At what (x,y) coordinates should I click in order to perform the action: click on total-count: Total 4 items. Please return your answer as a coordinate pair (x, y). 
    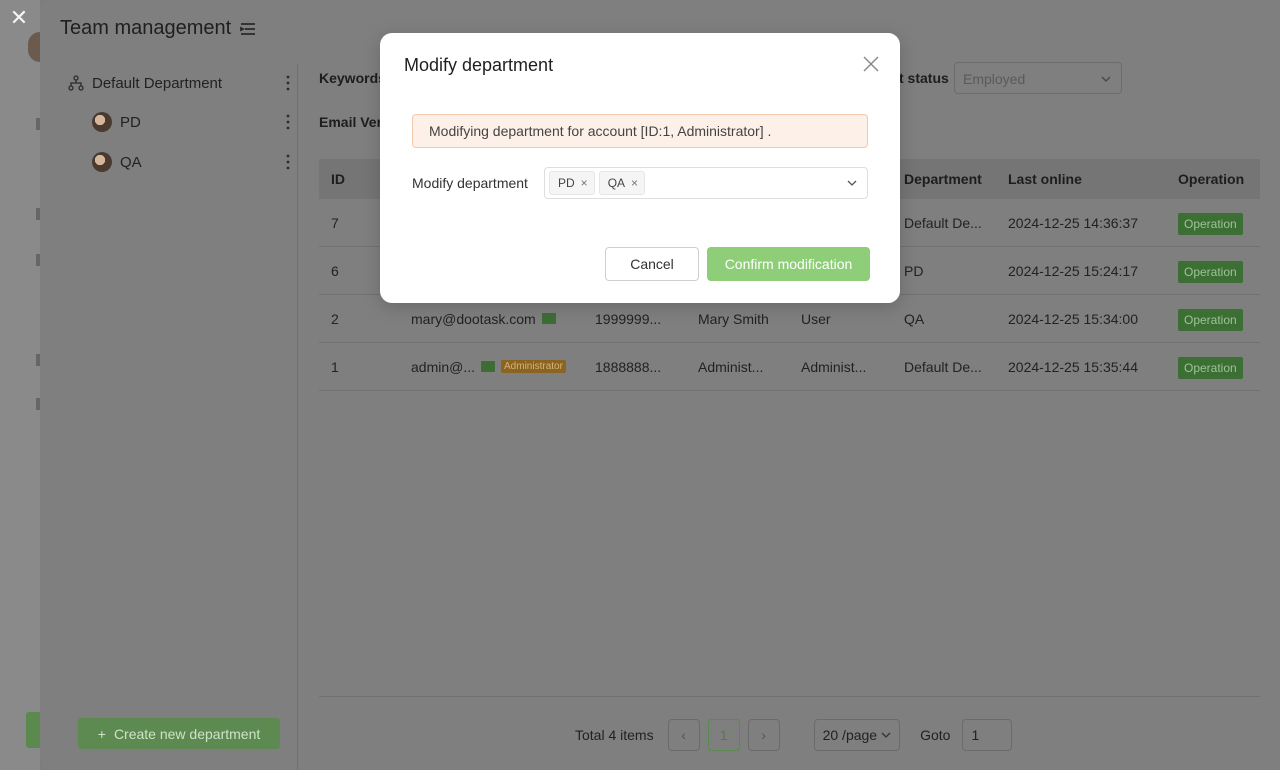
    Looking at the image, I should click on (614, 735).